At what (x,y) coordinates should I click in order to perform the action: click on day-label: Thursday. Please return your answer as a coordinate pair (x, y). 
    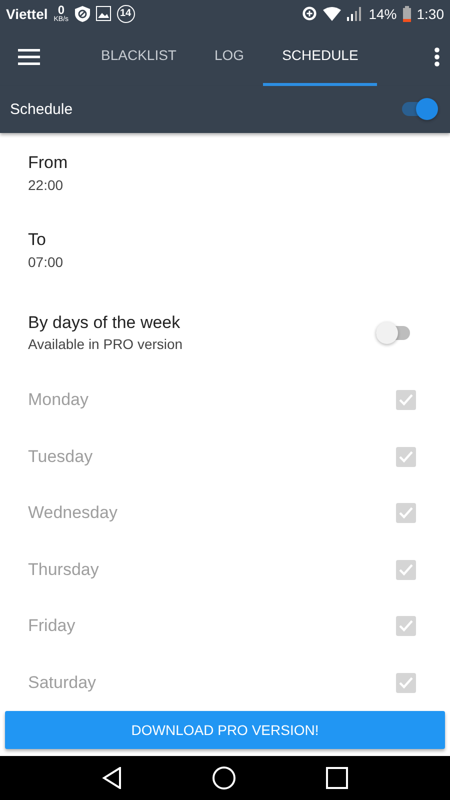
    Looking at the image, I should click on (63, 570).